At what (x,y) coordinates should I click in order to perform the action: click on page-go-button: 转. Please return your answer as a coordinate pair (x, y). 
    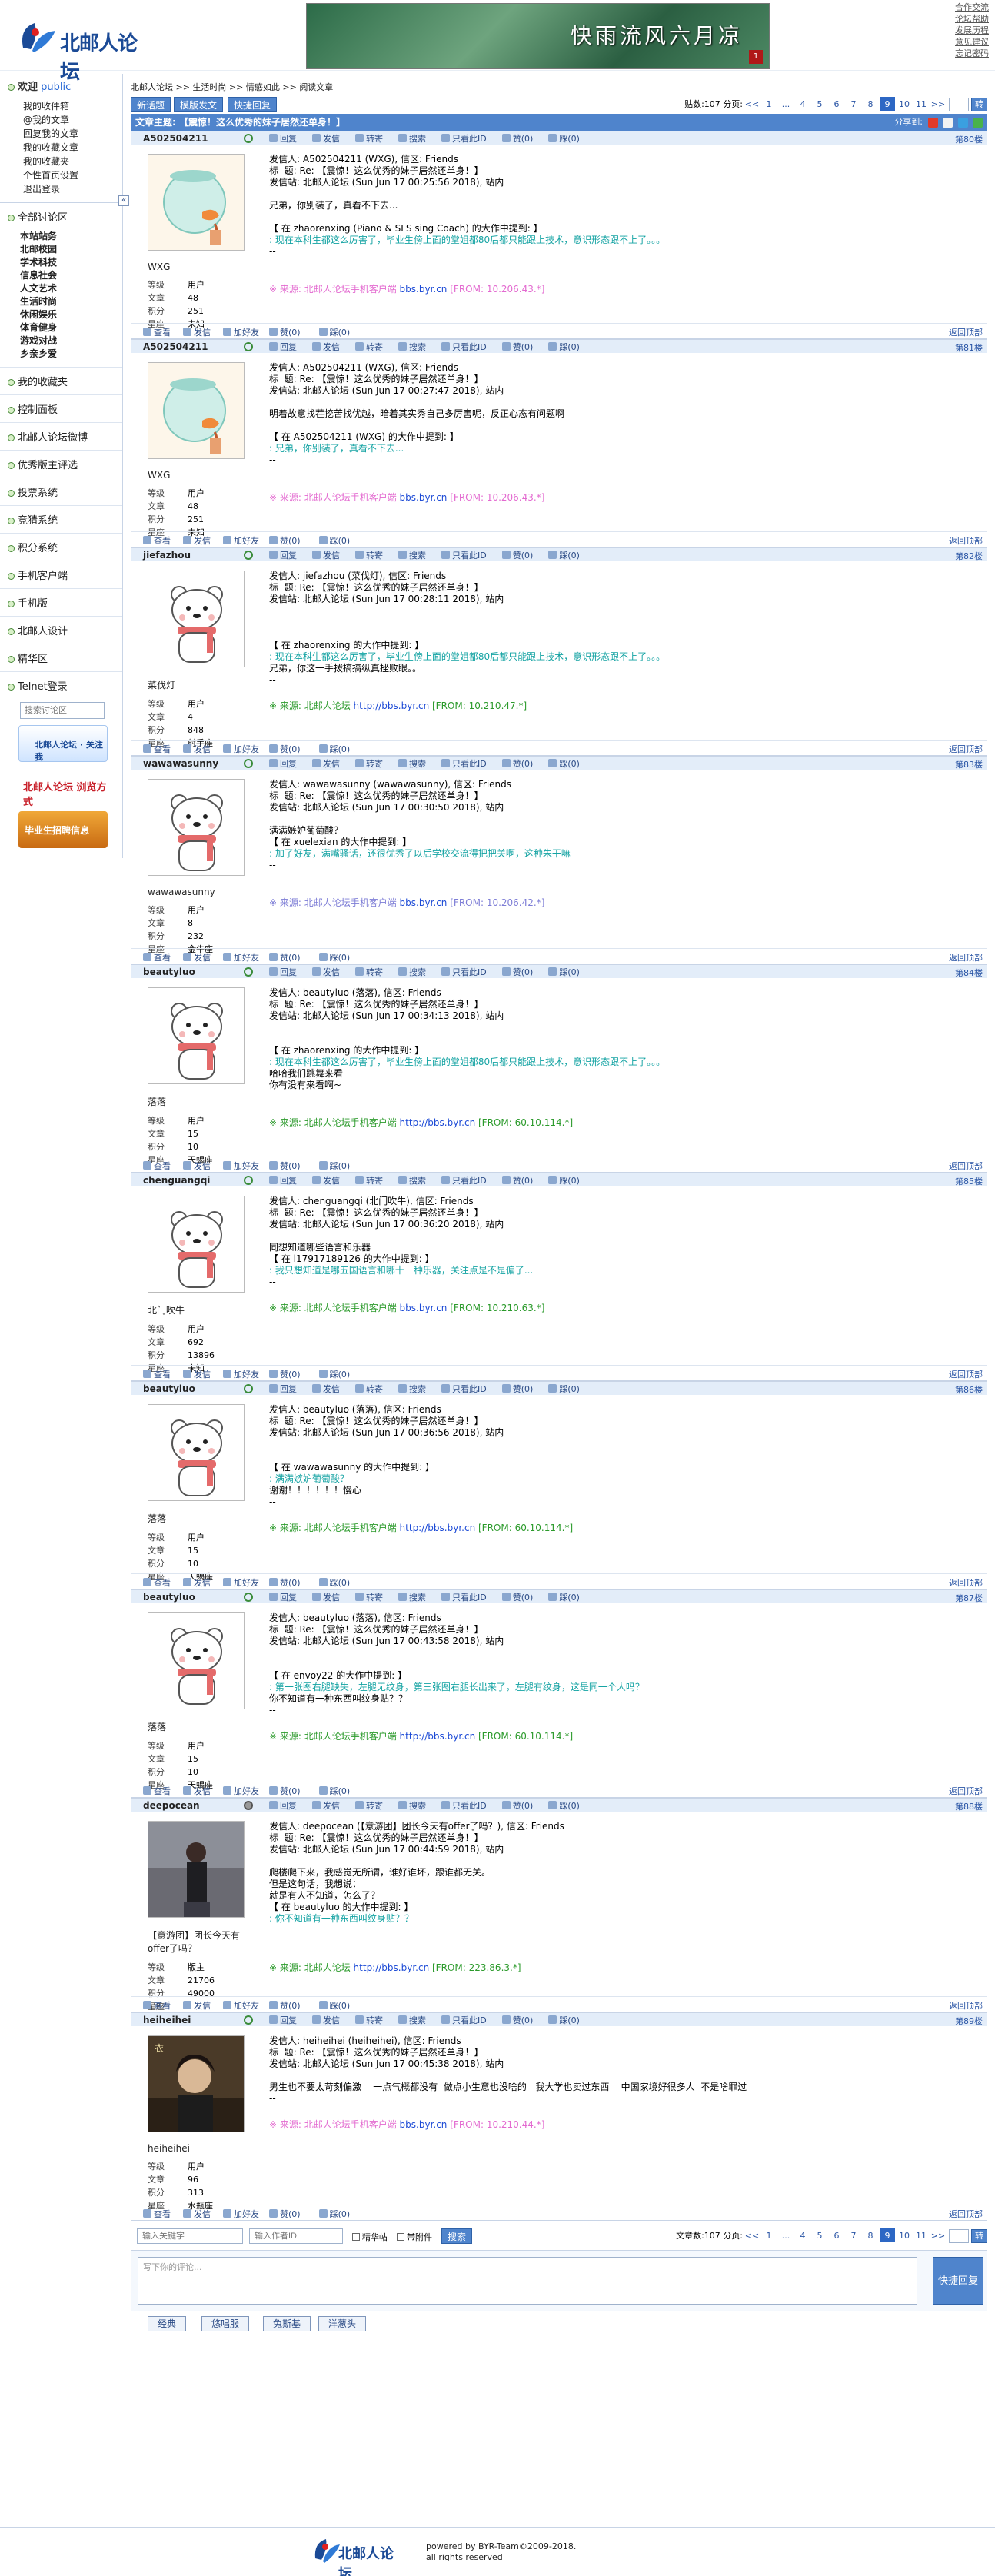
    Looking at the image, I should click on (979, 2236).